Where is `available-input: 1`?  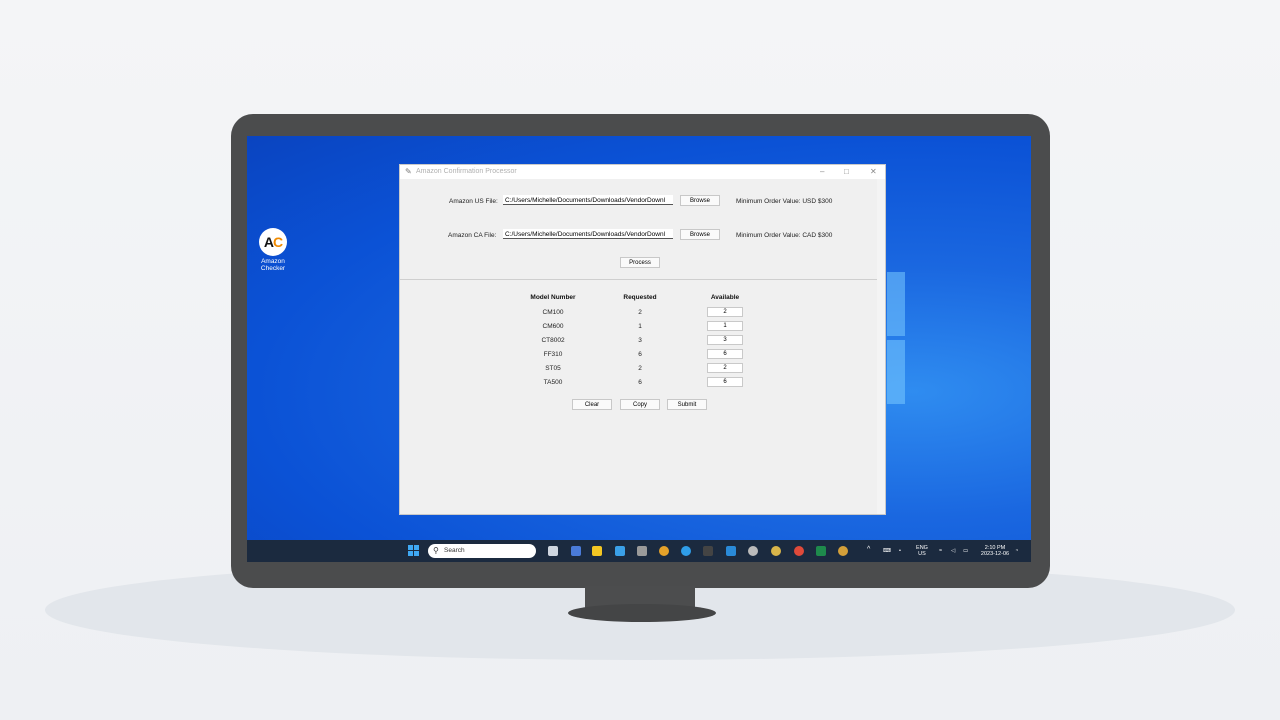
available-input: 1 is located at coordinates (725, 326).